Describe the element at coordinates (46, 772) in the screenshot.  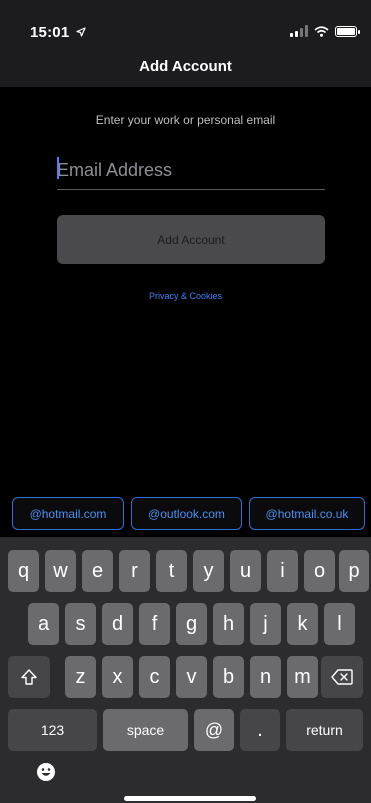
I see `emoji-icon` at that location.